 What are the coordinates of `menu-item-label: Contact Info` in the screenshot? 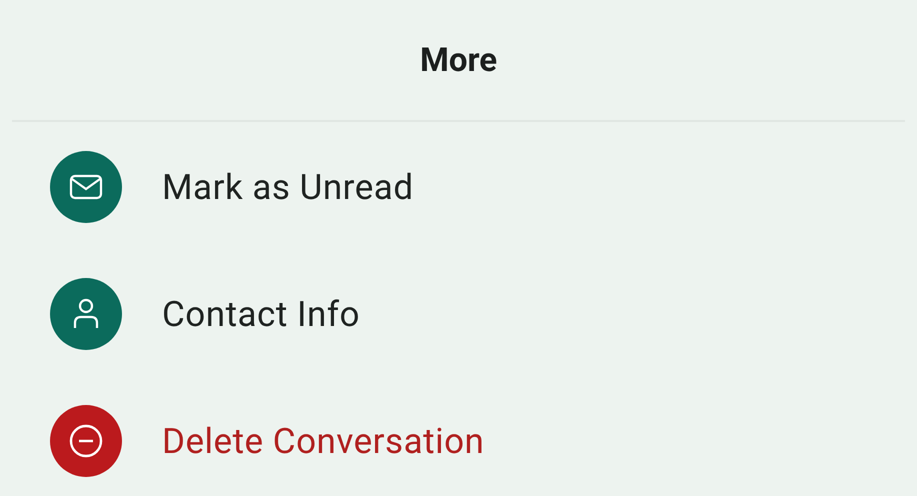 It's located at (261, 314).